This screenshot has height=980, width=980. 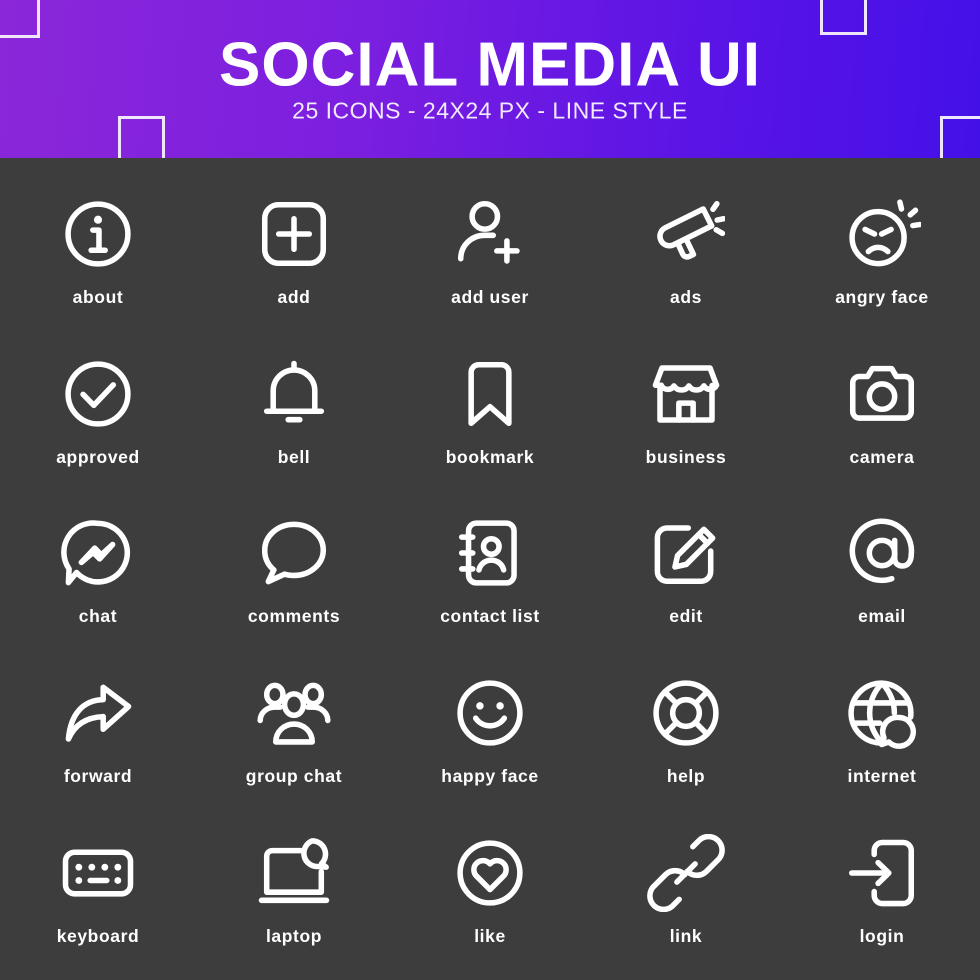 What do you see at coordinates (882, 394) in the screenshot?
I see `camera-icon` at bounding box center [882, 394].